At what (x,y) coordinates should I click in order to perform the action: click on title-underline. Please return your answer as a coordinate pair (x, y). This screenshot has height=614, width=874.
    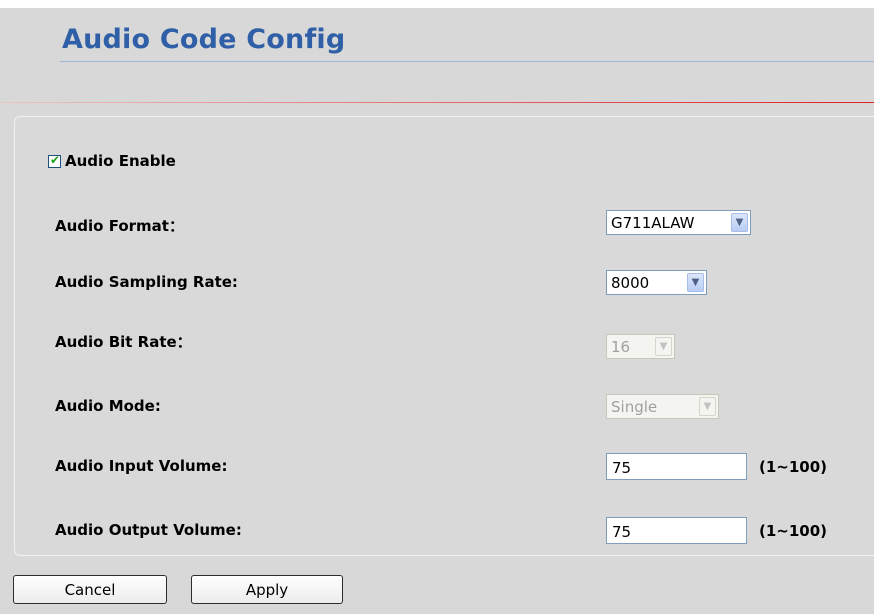
    Looking at the image, I should click on (467, 61).